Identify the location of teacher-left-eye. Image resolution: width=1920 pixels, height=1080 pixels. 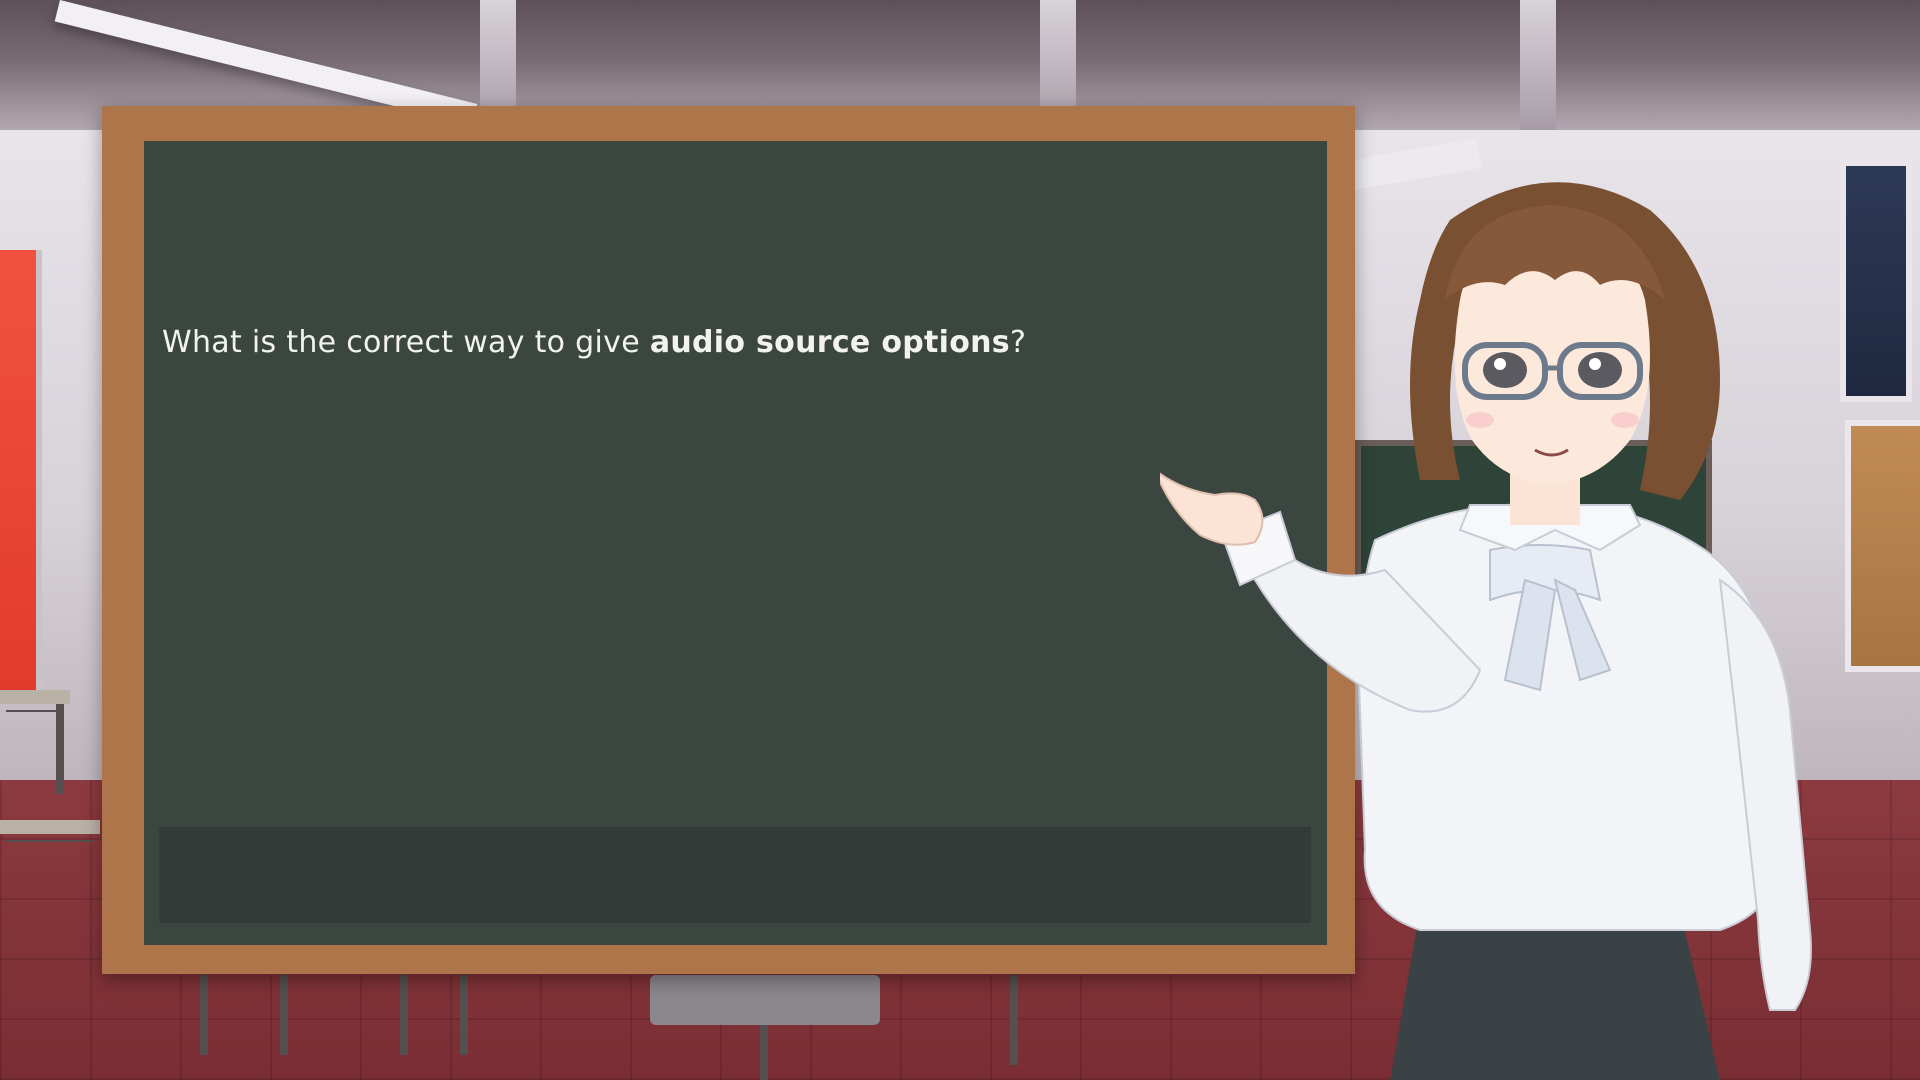
(1505, 370).